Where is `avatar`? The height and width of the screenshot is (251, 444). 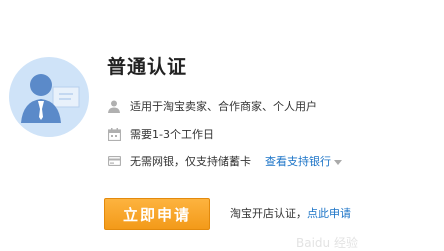 avatar is located at coordinates (49, 97).